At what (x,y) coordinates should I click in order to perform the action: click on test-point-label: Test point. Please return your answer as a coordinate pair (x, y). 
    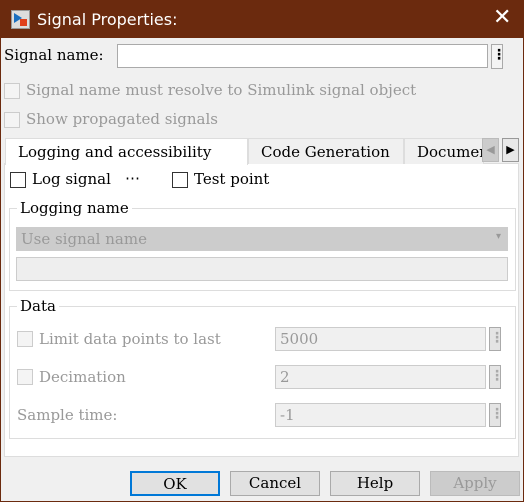
    Looking at the image, I should click on (232, 179).